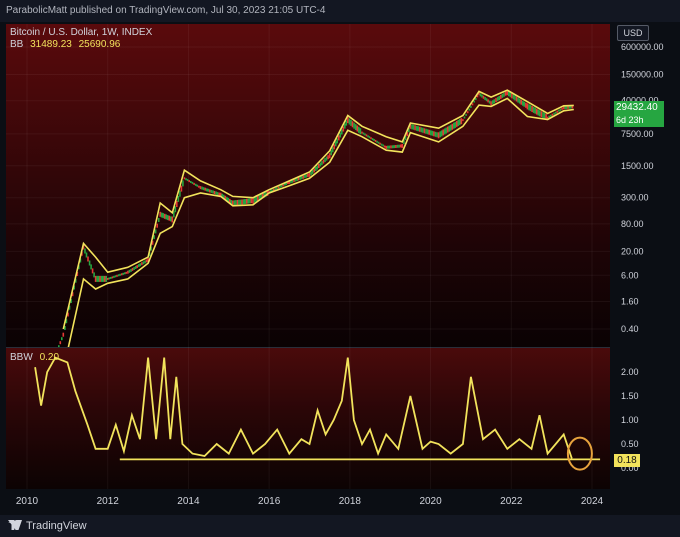 The image size is (680, 537). I want to click on price-tick-label: 0.40, so click(630, 329).